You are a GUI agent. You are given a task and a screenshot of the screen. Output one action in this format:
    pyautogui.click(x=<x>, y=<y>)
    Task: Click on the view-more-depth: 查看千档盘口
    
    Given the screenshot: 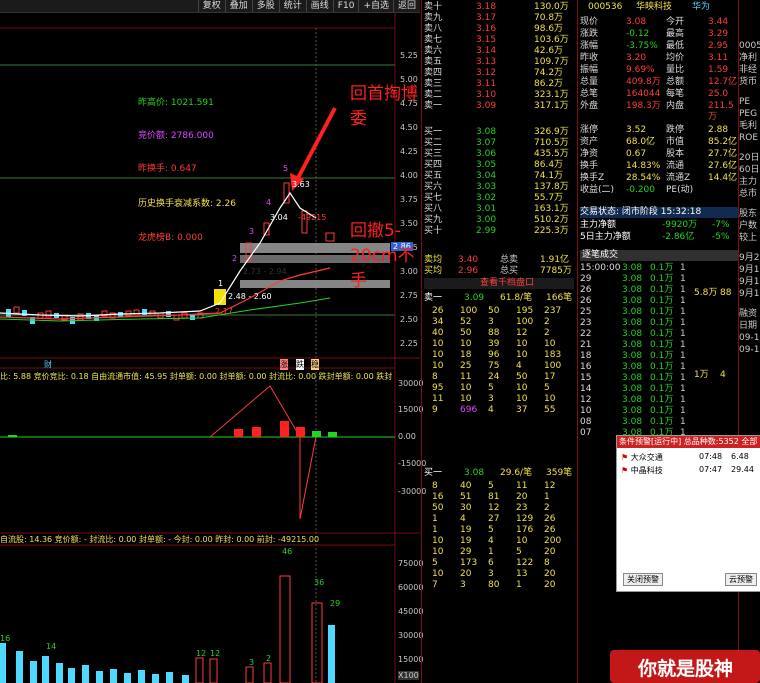 What is the action you would take?
    pyautogui.click(x=499, y=283)
    